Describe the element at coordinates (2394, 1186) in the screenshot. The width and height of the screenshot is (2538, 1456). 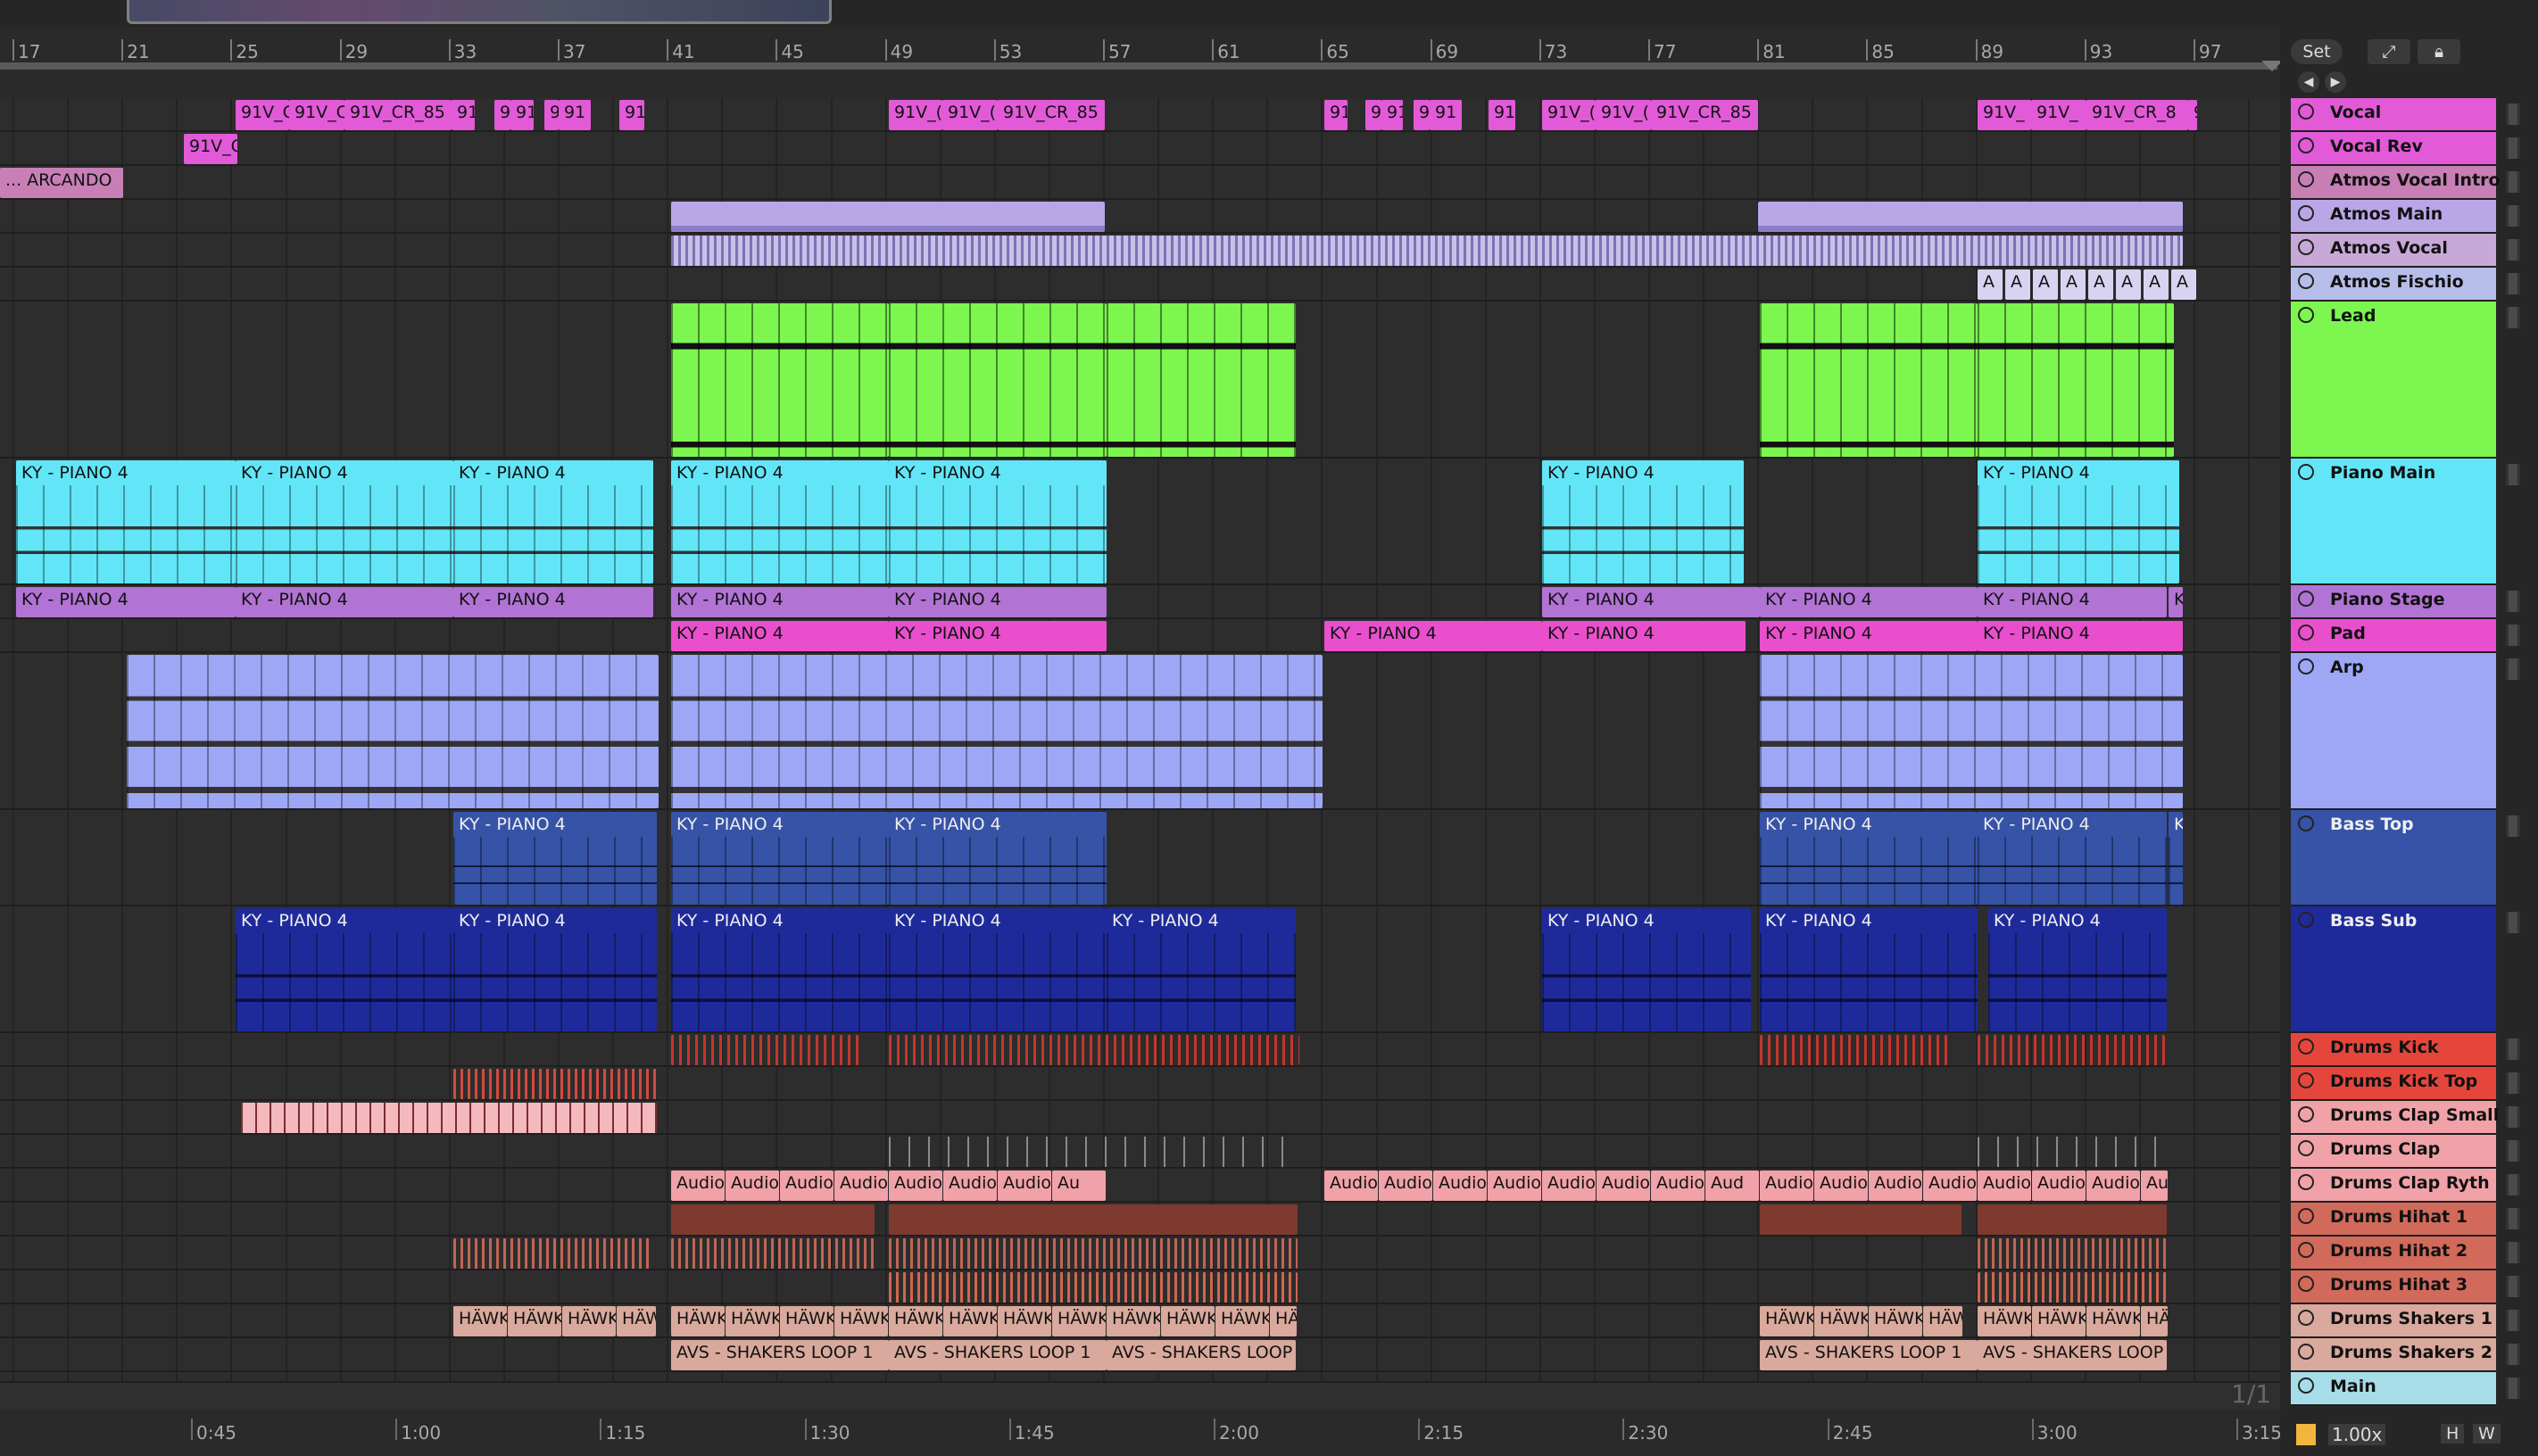
I see `track-header: Drums Clap Ryth` at that location.